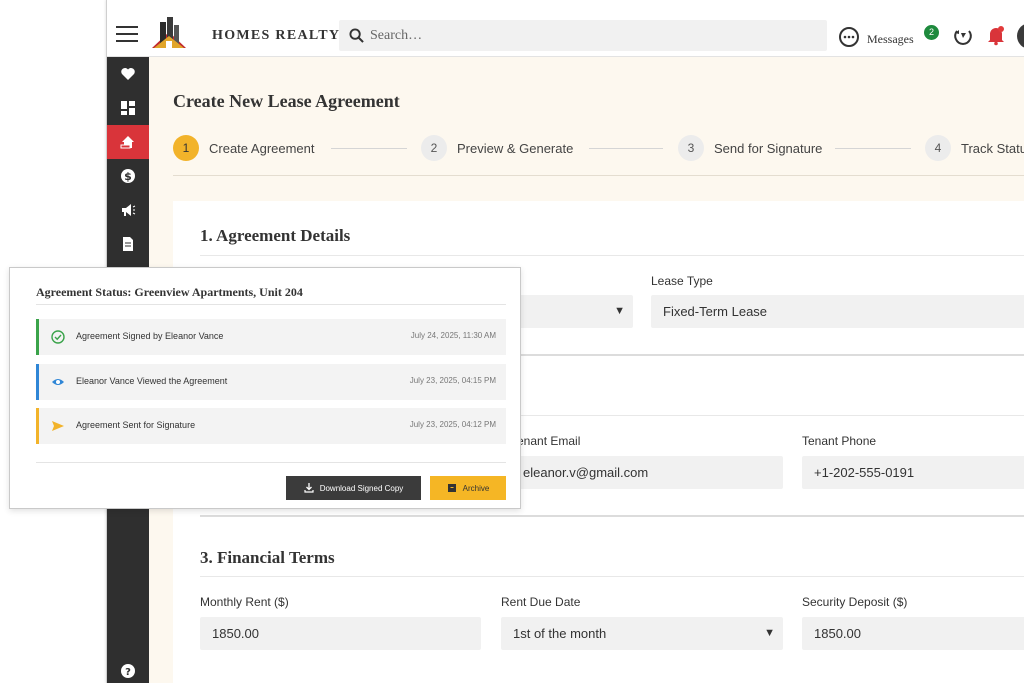  I want to click on archive-icon, so click(451, 488).